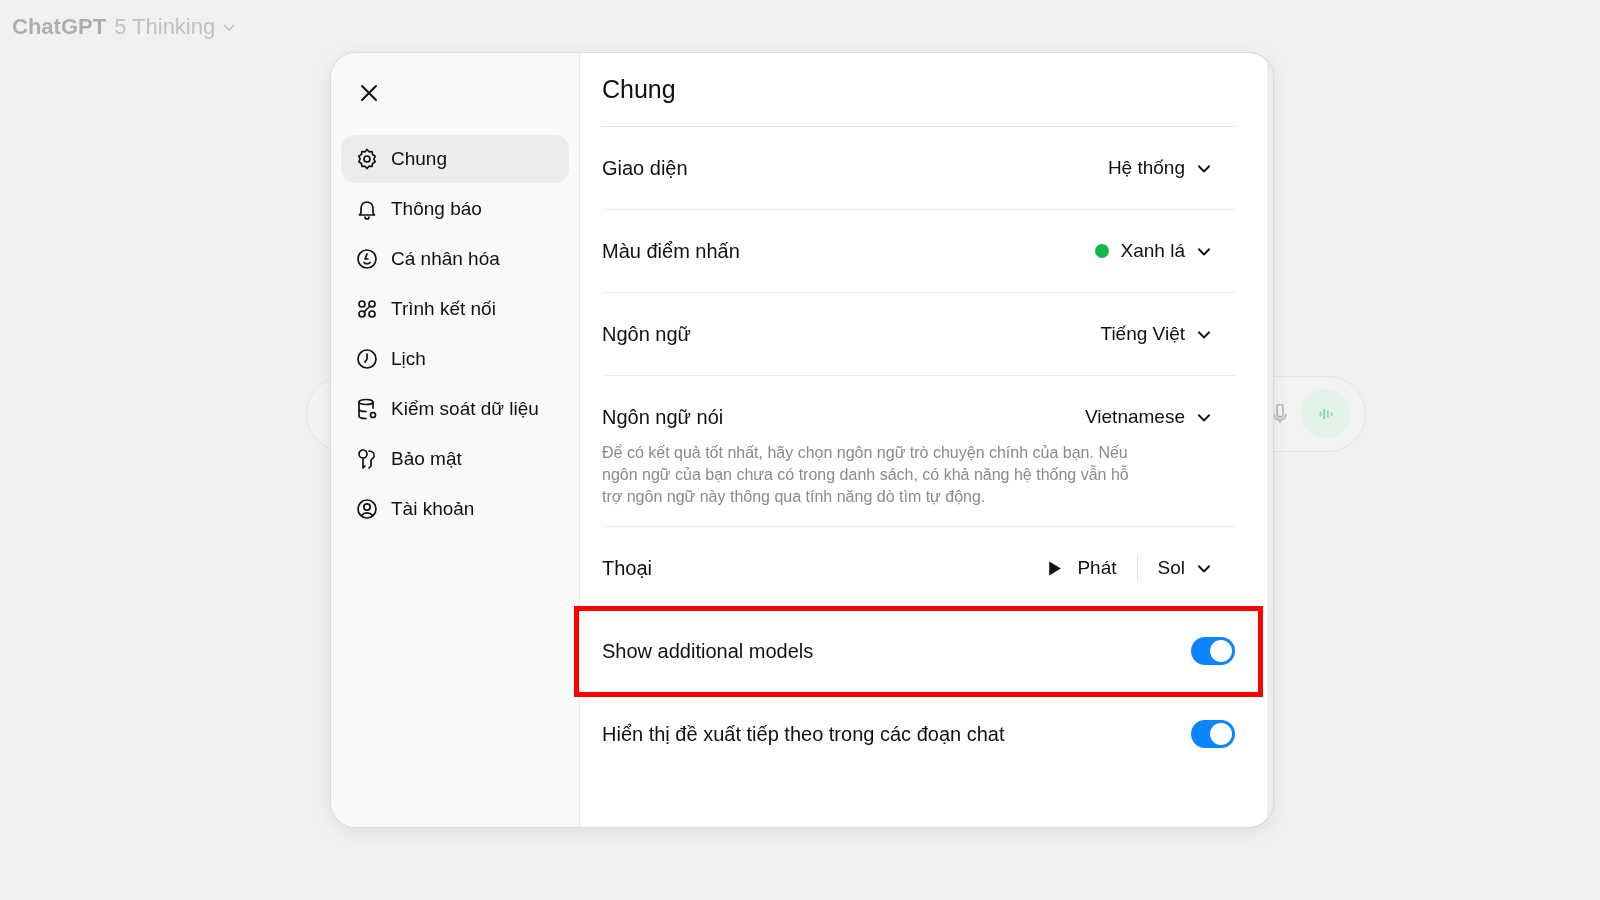 This screenshot has height=900, width=1600. I want to click on dropdown: Xanh lá, so click(1164, 251).